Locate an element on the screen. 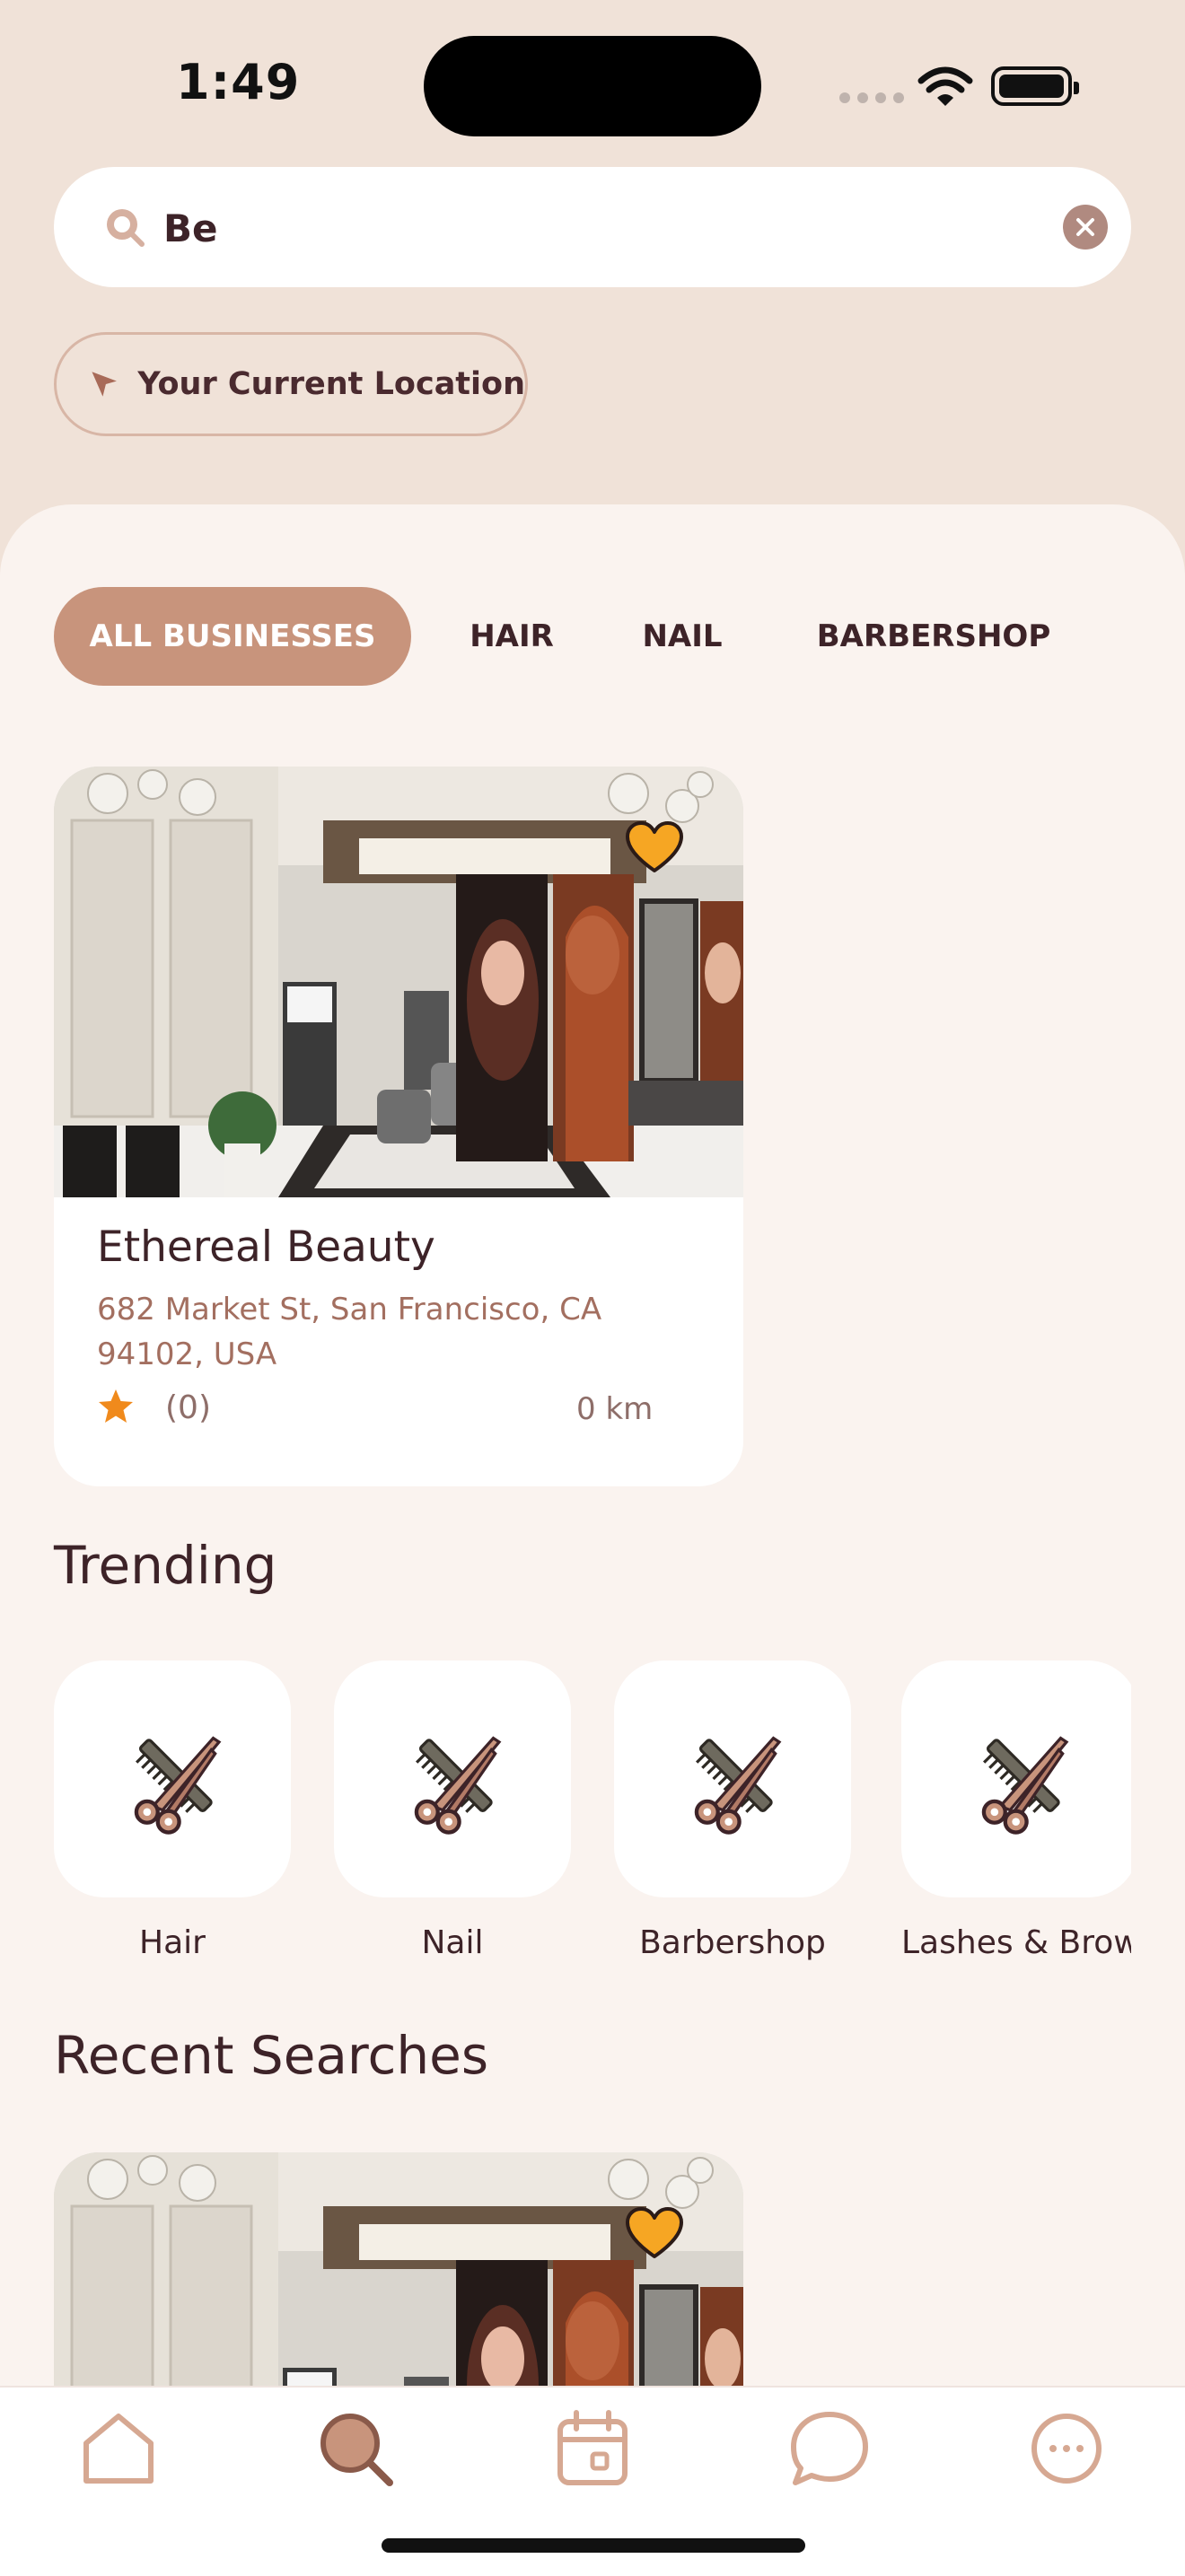 This screenshot has height=2576, width=1185. tab-hair: HAIR is located at coordinates (512, 636).